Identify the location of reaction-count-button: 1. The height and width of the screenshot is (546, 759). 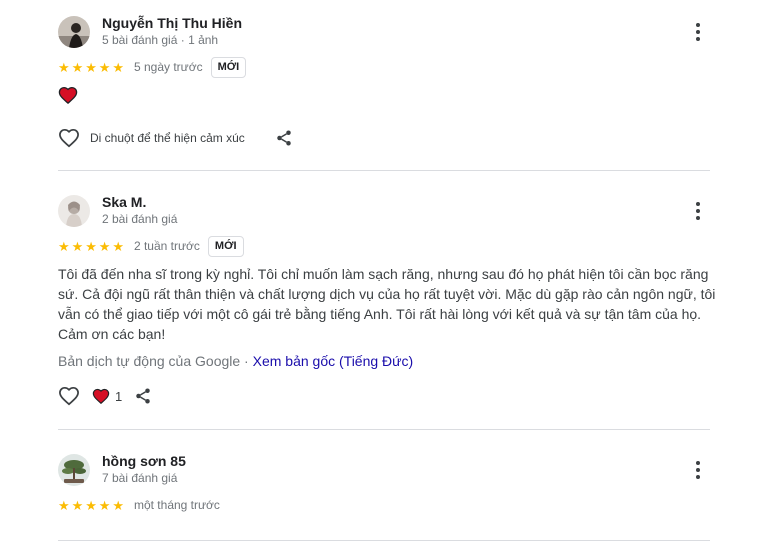
(107, 396).